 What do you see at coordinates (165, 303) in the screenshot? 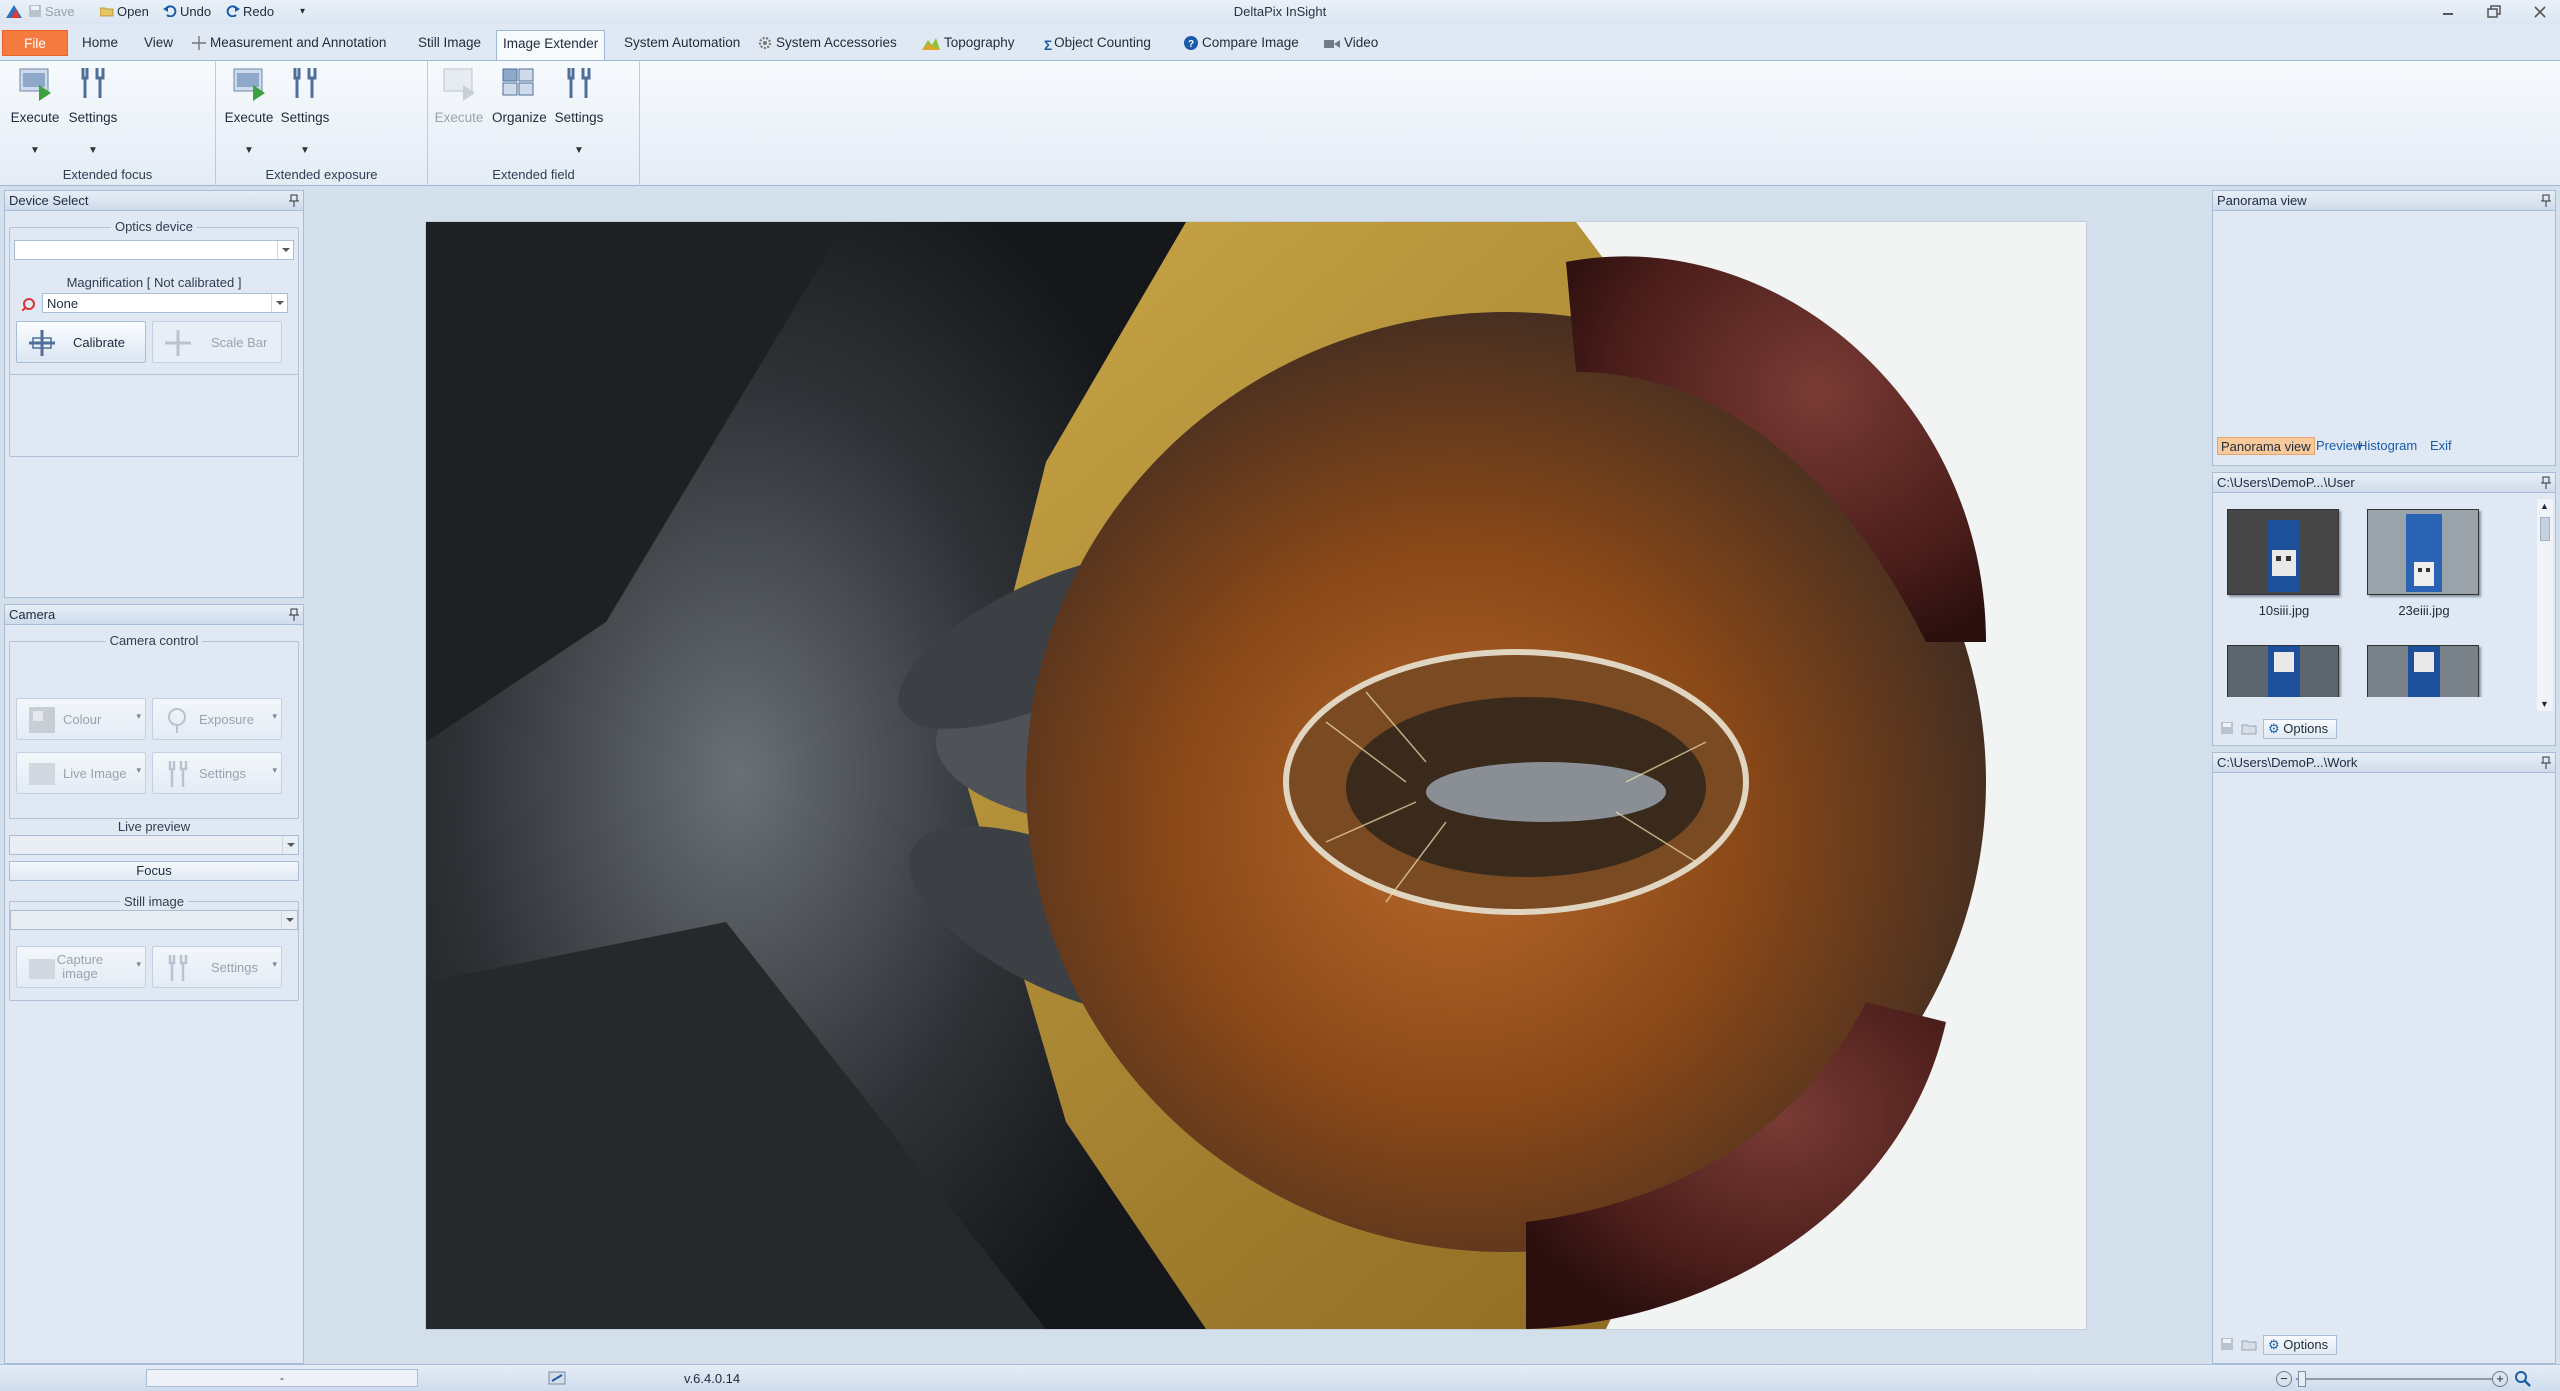
I see `magnification-select: None` at bounding box center [165, 303].